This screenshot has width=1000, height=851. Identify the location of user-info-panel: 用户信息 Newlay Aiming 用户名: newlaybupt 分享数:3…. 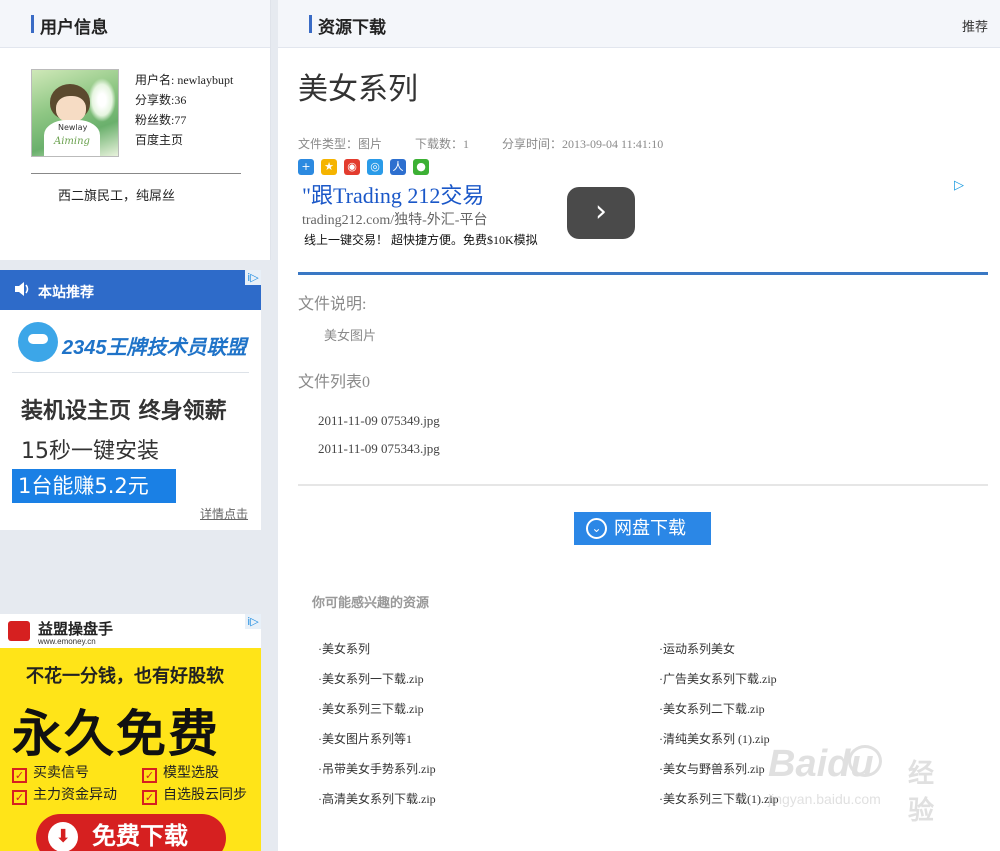
(135, 130).